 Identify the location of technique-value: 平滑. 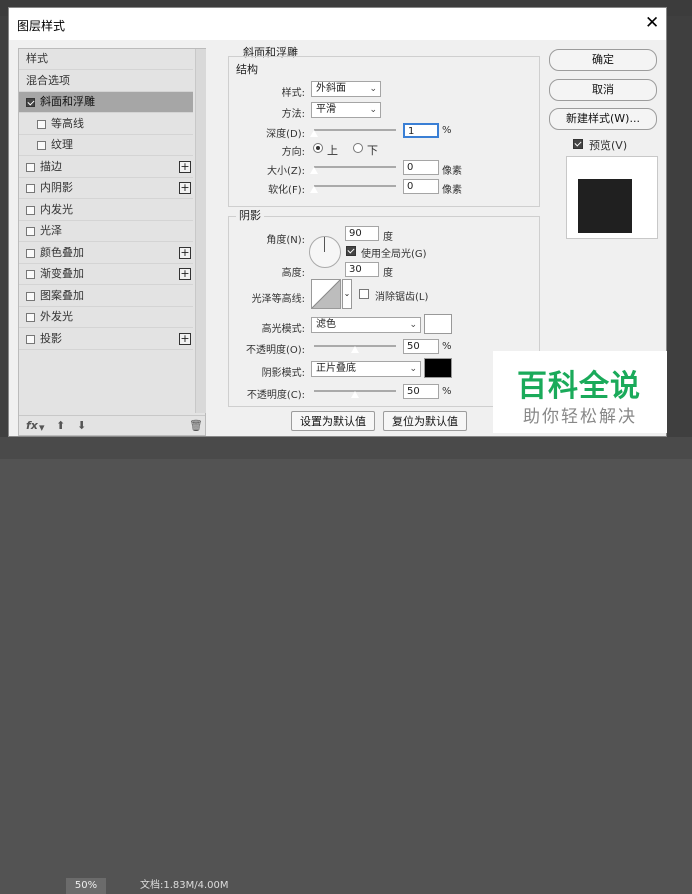
(326, 109).